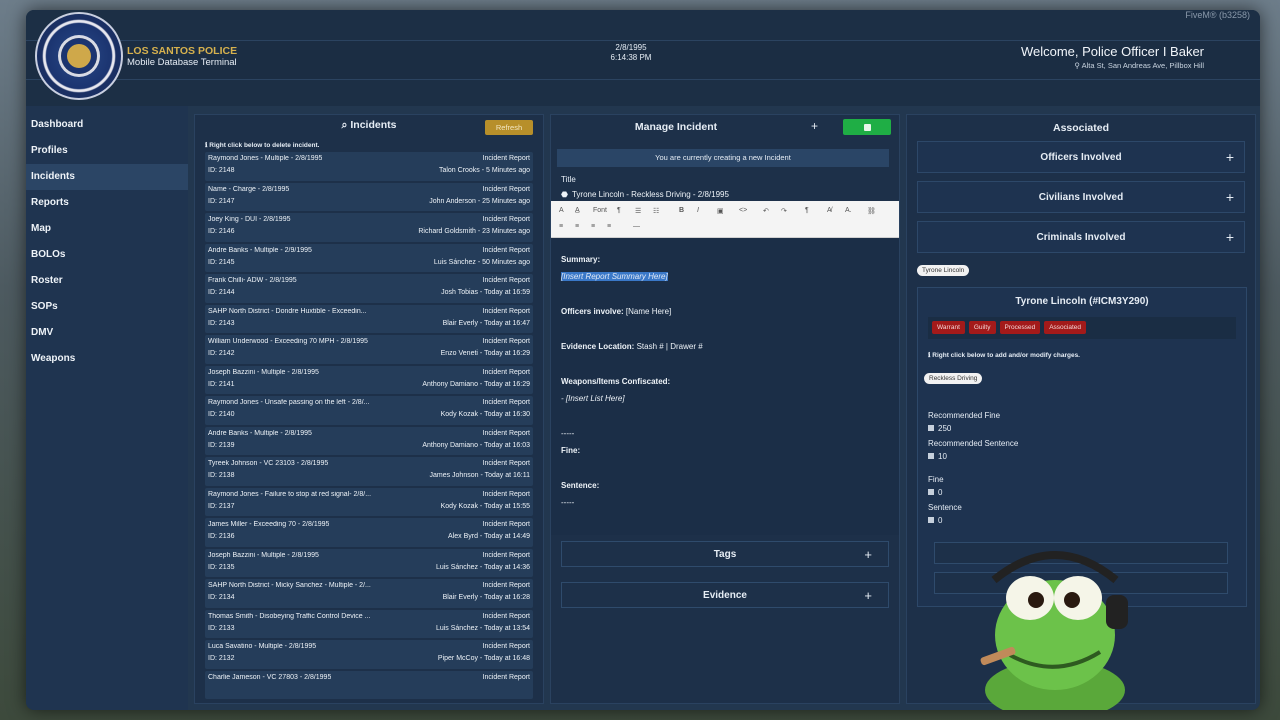 This screenshot has height=720, width=1280. Describe the element at coordinates (619, 210) in the screenshot. I see `text-format-icon: ¶` at that location.